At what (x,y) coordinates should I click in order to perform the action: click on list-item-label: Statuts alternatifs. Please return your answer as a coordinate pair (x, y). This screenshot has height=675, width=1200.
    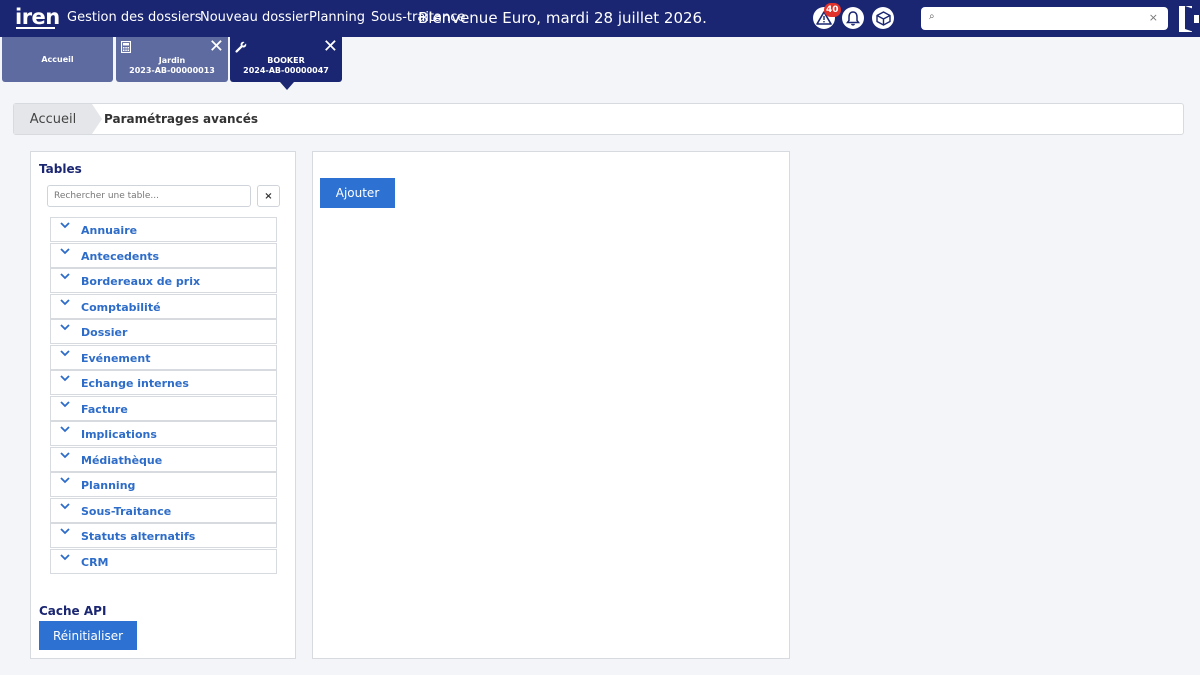
    Looking at the image, I should click on (138, 536).